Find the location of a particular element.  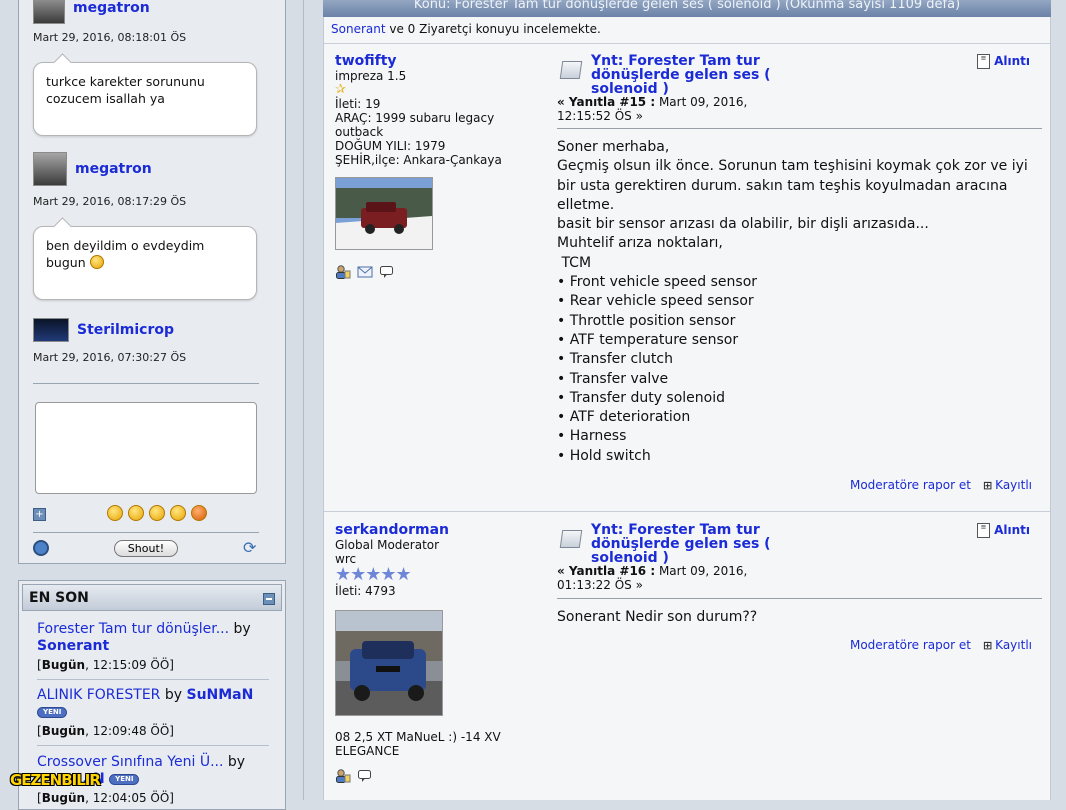

author-rank: Global Moderator is located at coordinates (387, 545).